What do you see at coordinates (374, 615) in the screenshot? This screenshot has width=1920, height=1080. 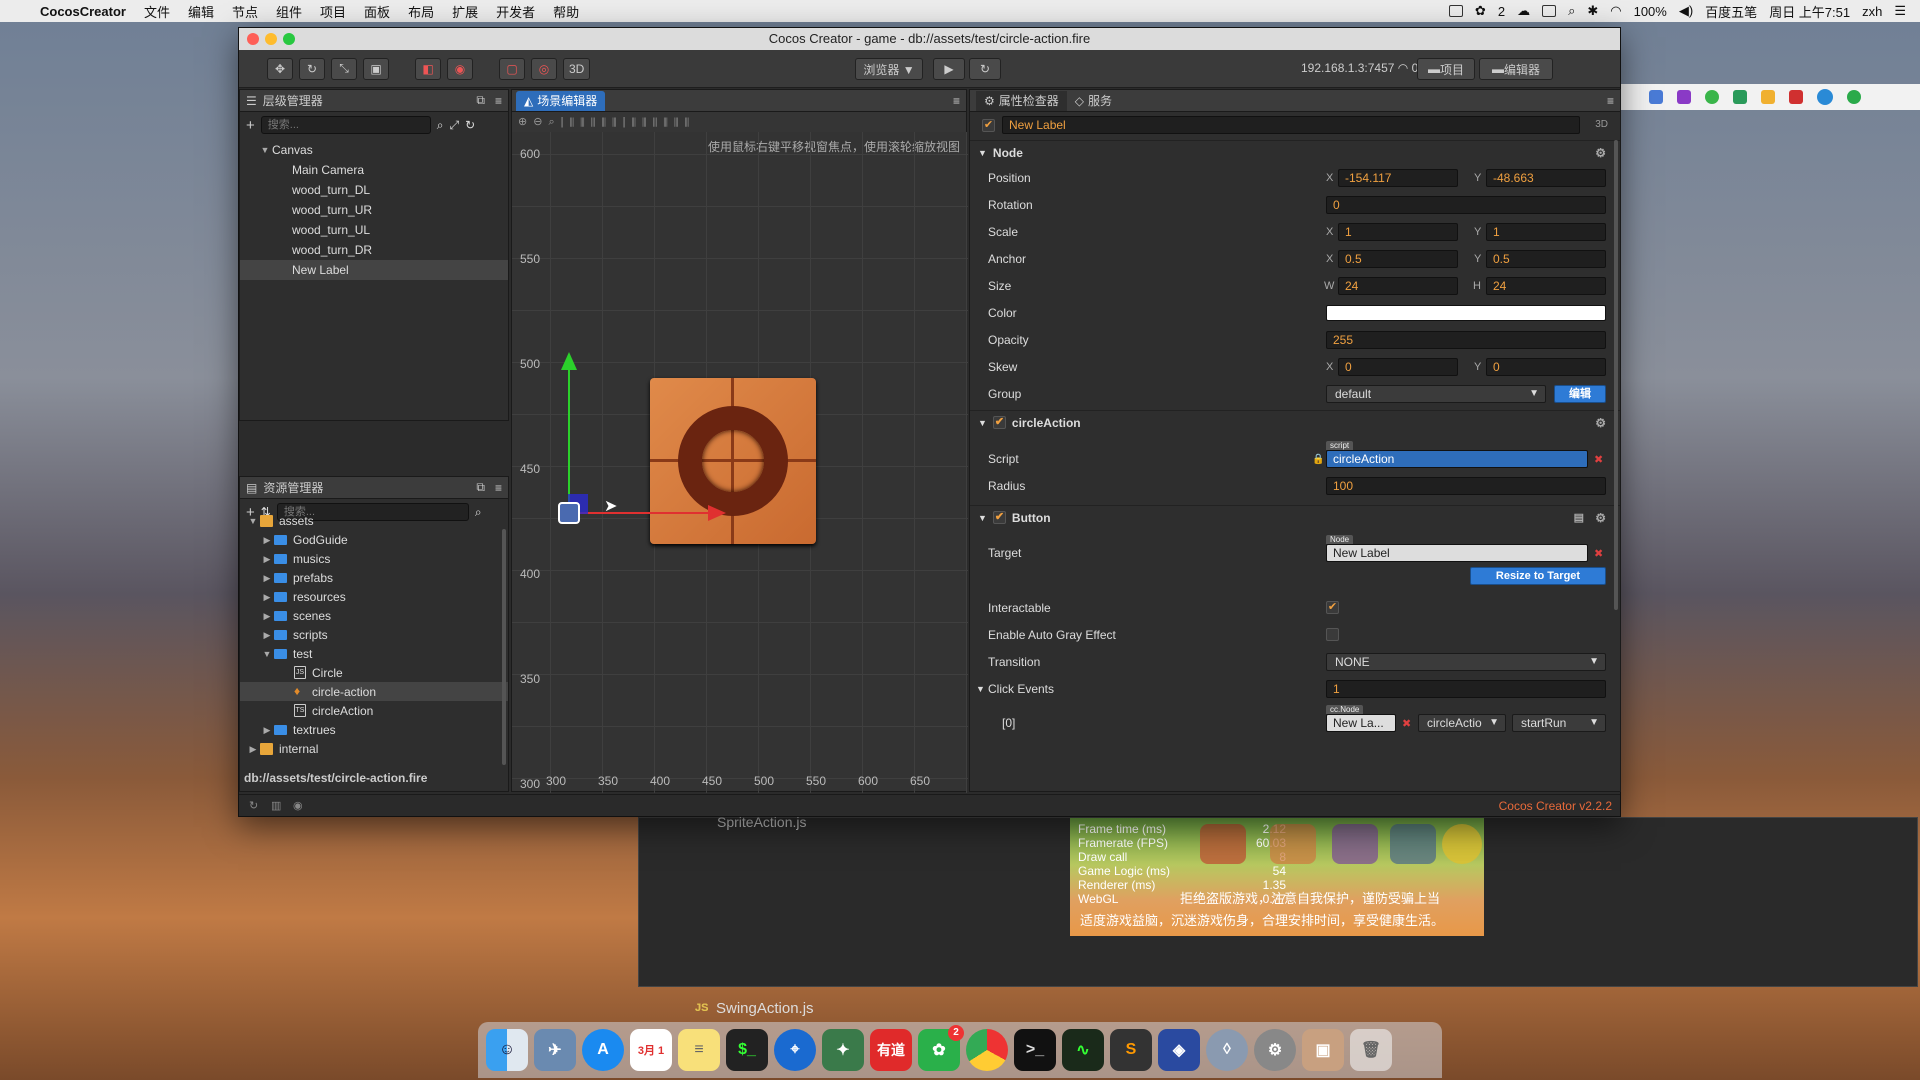 I see `asset-folder-scenes: ▶ scenes` at bounding box center [374, 615].